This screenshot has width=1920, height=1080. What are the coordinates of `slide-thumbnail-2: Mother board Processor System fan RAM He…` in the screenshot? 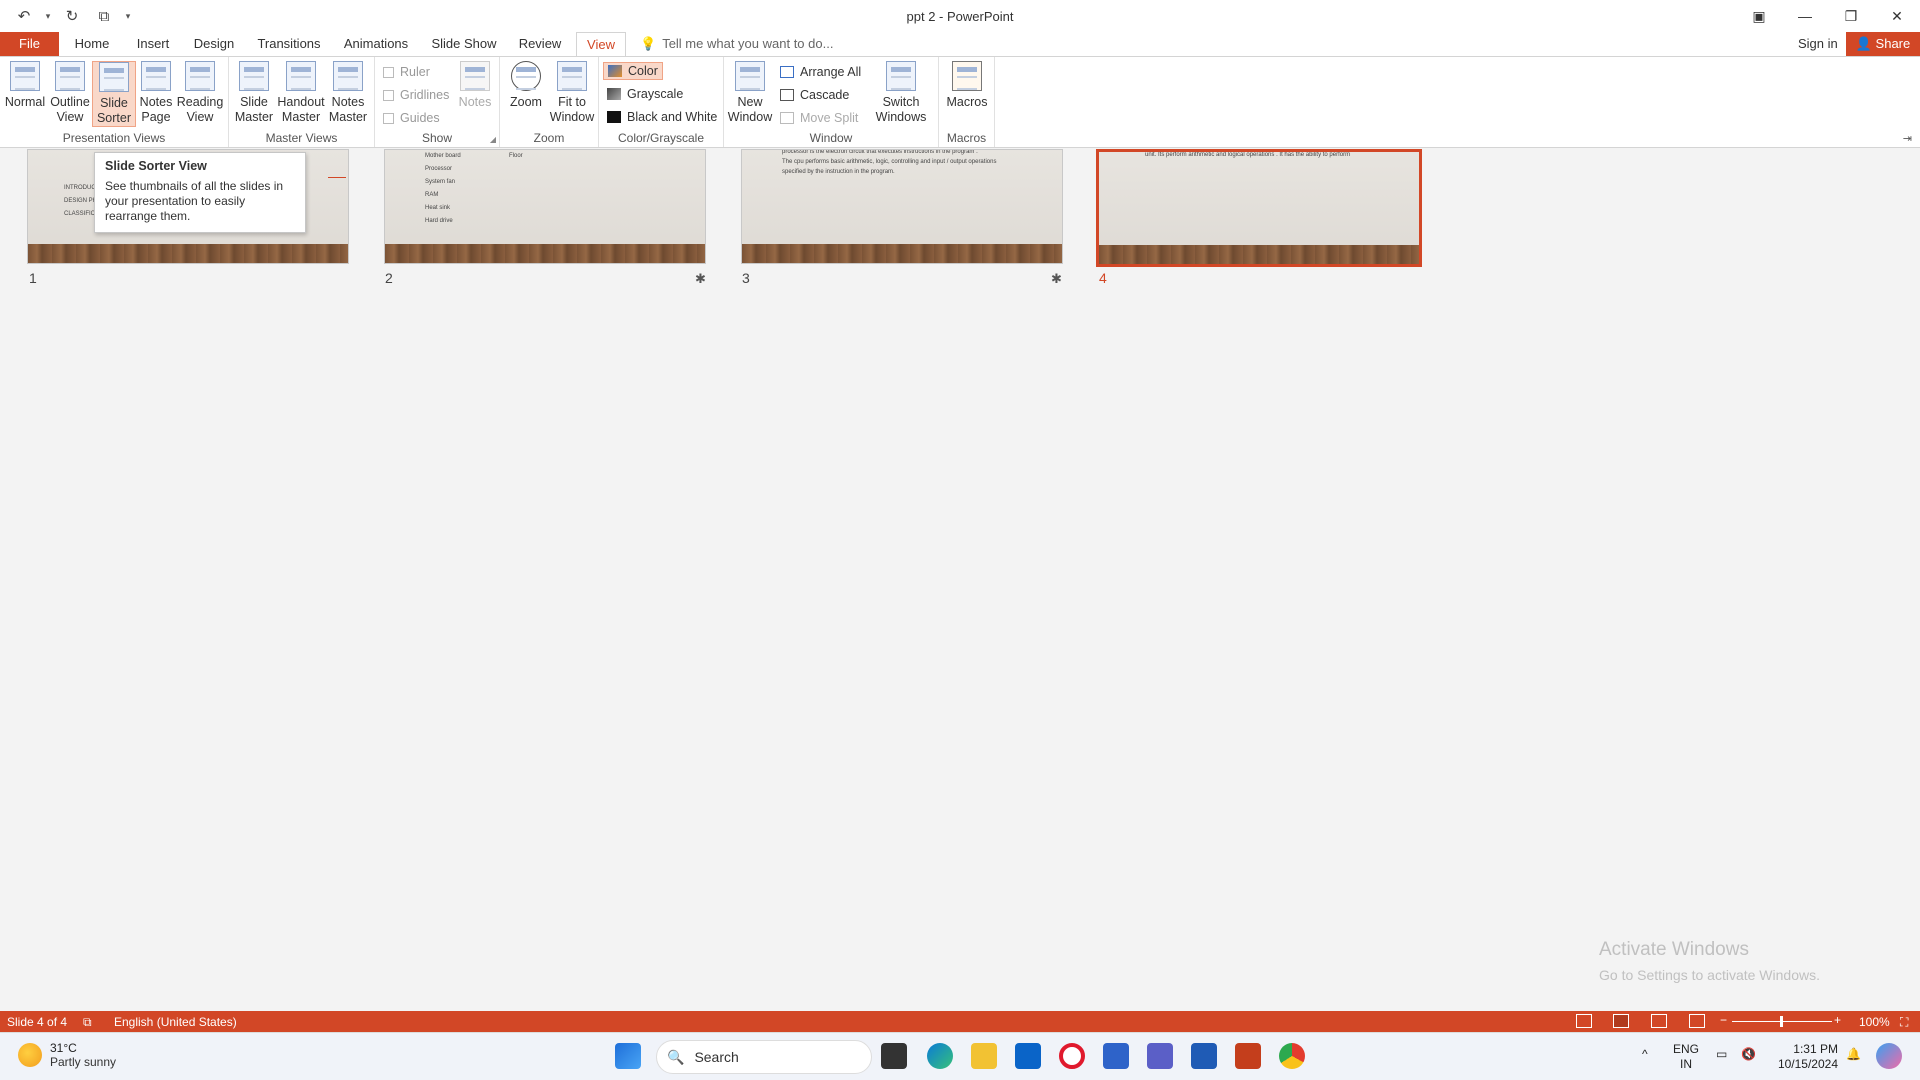 It's located at (545, 206).